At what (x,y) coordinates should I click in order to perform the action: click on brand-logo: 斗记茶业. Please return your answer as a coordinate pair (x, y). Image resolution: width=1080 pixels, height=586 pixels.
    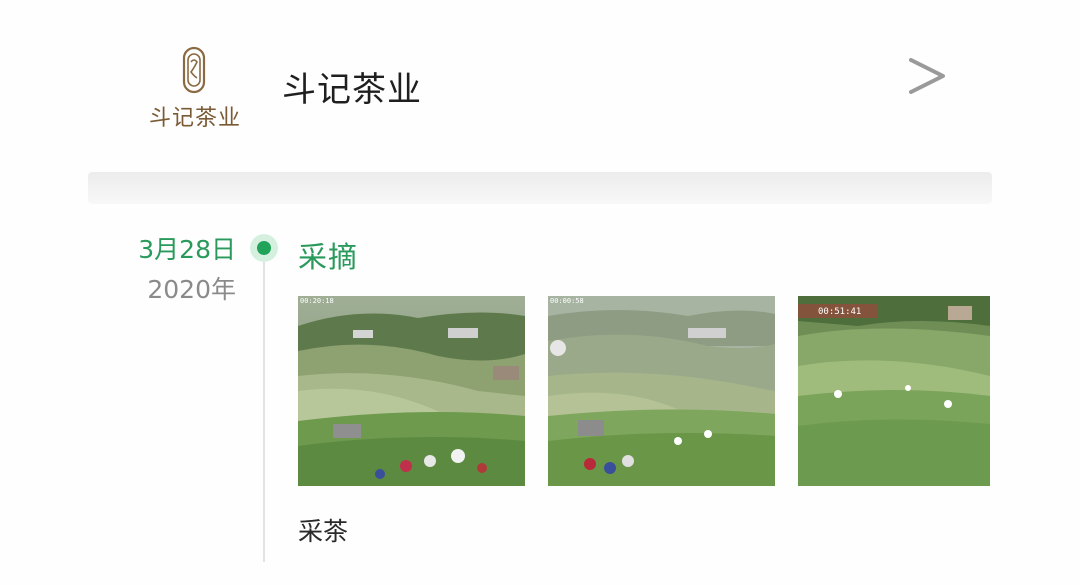
    Looking at the image, I should click on (195, 87).